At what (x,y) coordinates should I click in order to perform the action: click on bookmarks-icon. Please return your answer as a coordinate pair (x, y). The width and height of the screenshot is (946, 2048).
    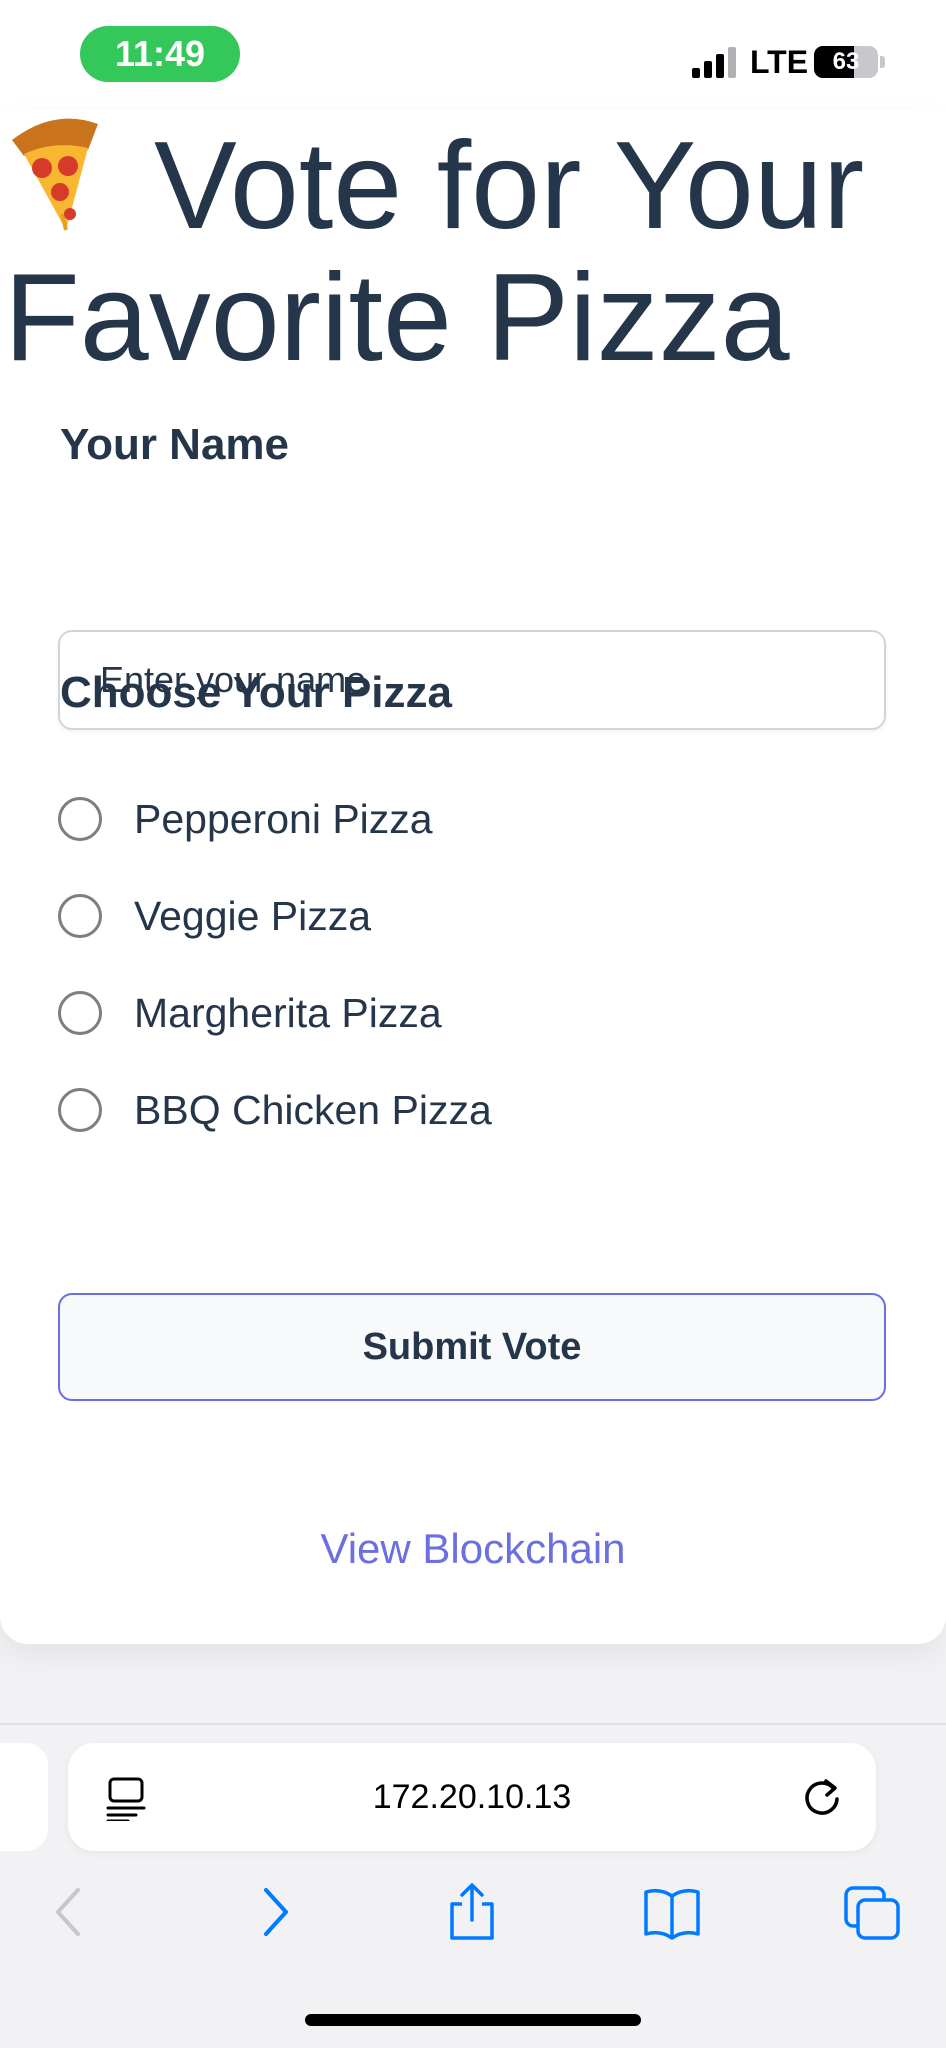
    Looking at the image, I should click on (672, 1914).